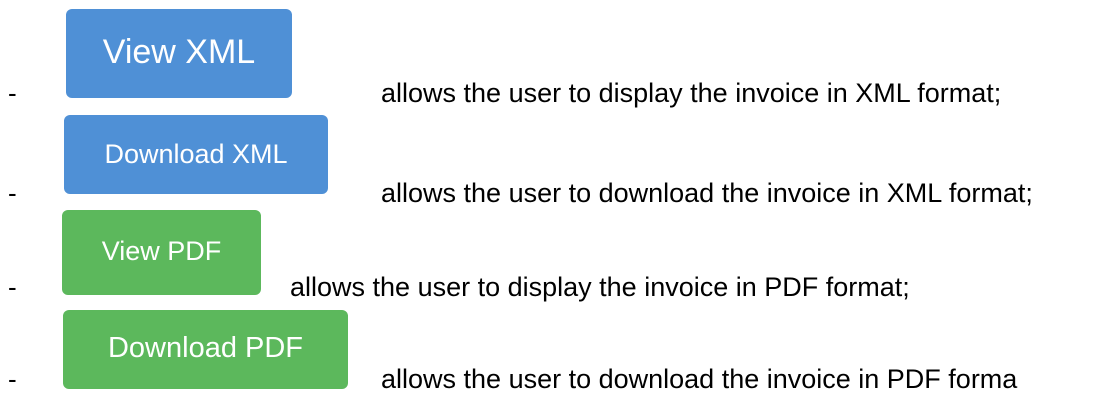 This screenshot has width=1100, height=401. What do you see at coordinates (179, 53) in the screenshot?
I see `view-xml-button: View XML` at bounding box center [179, 53].